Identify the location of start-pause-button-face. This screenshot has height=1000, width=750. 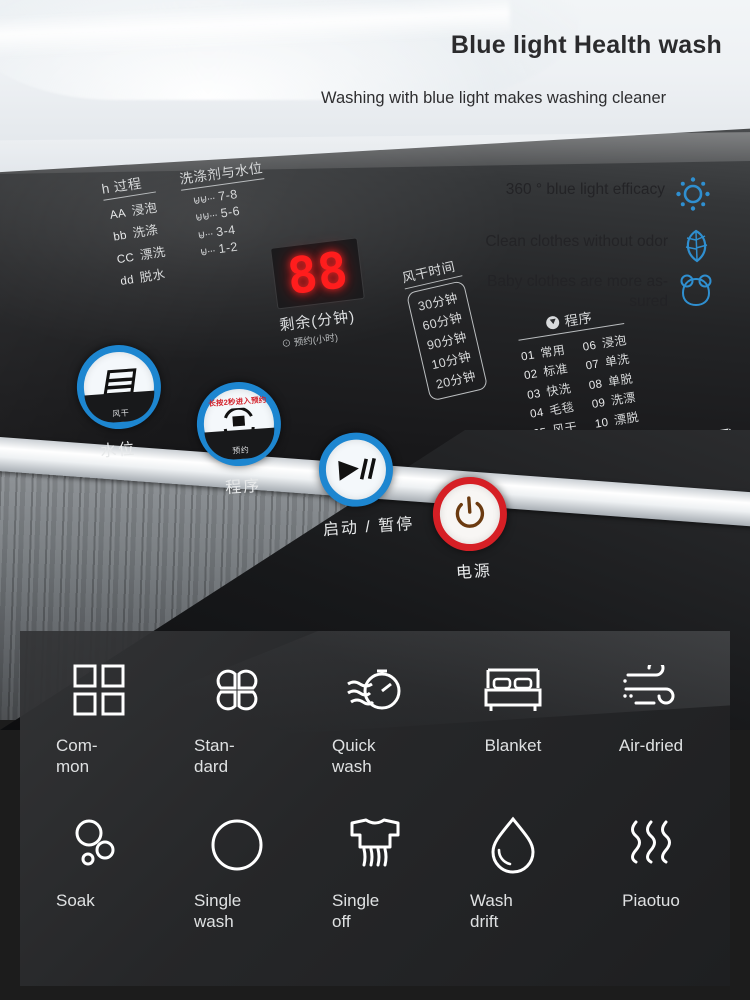
(356, 470).